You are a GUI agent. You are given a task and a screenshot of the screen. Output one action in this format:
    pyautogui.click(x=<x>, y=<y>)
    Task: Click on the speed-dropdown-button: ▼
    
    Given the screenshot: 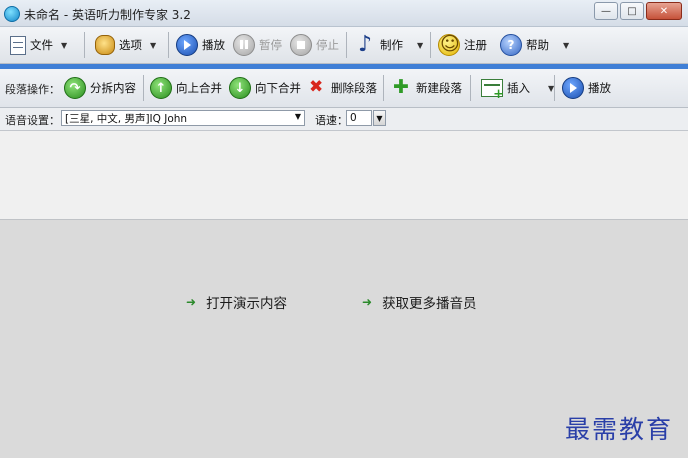 What is the action you would take?
    pyautogui.click(x=379, y=118)
    